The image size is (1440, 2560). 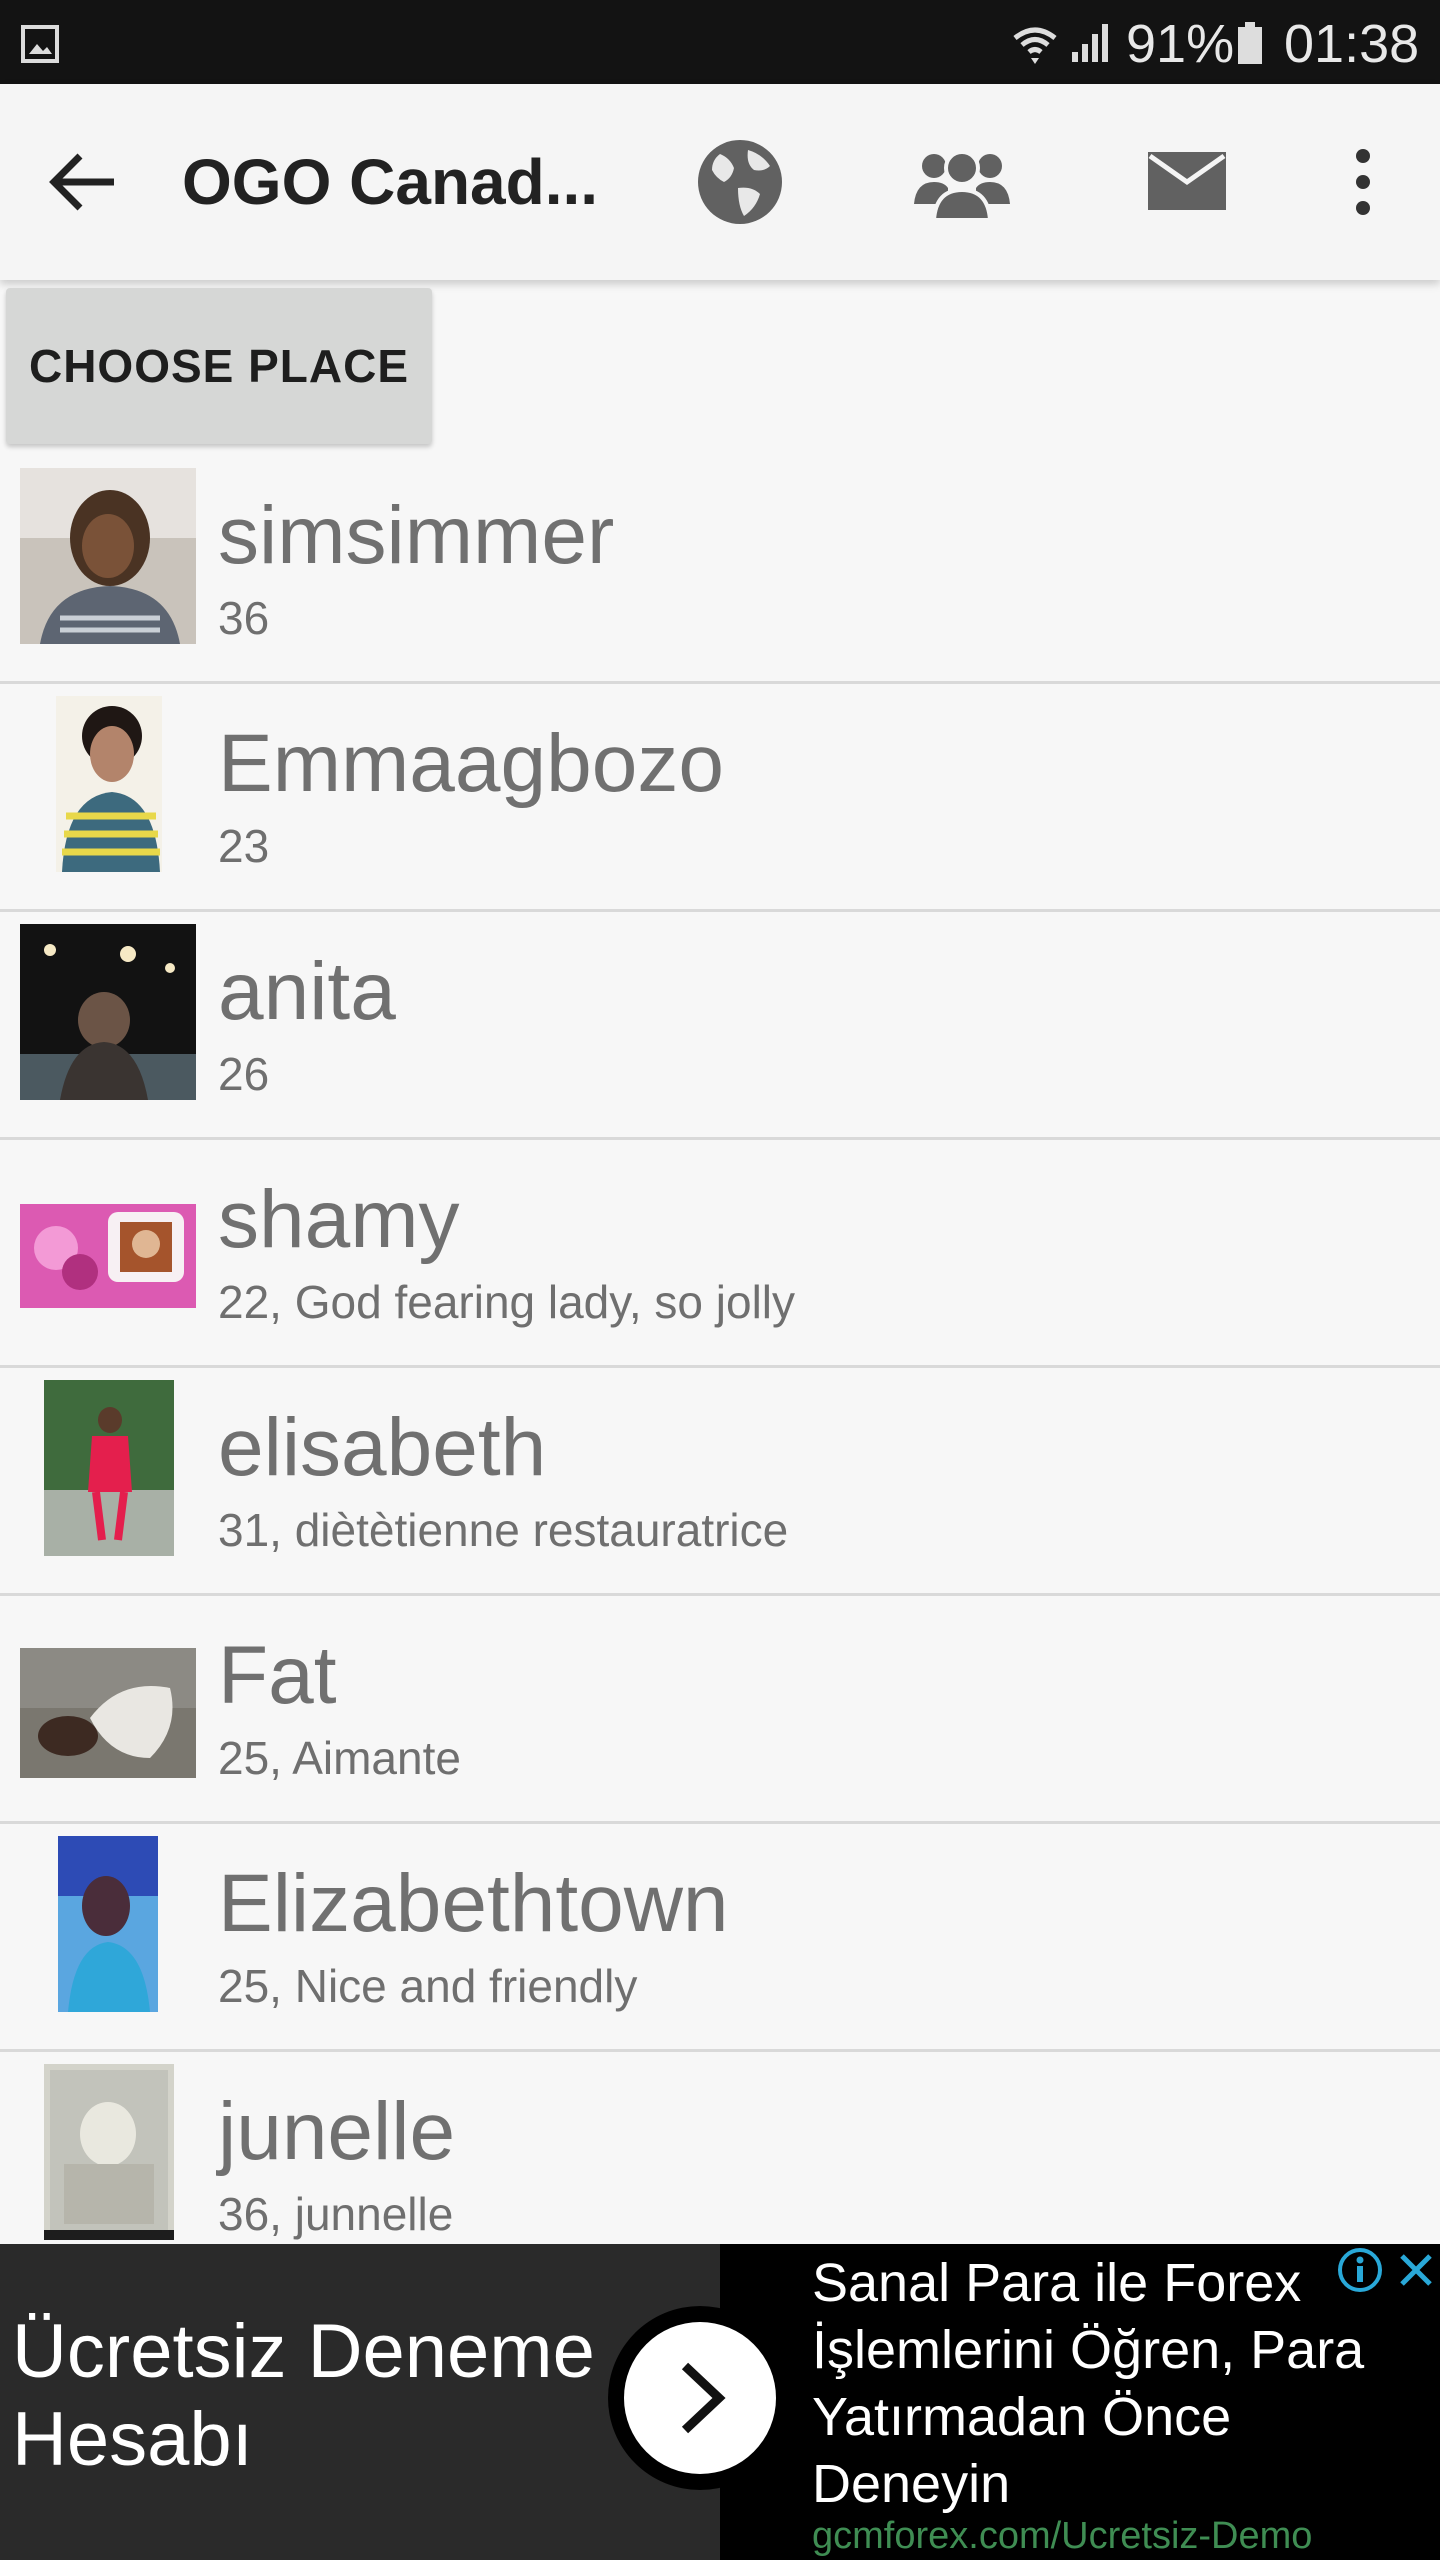 I want to click on user-subtitle: 31, diètètienne restauratrice, so click(x=503, y=1530).